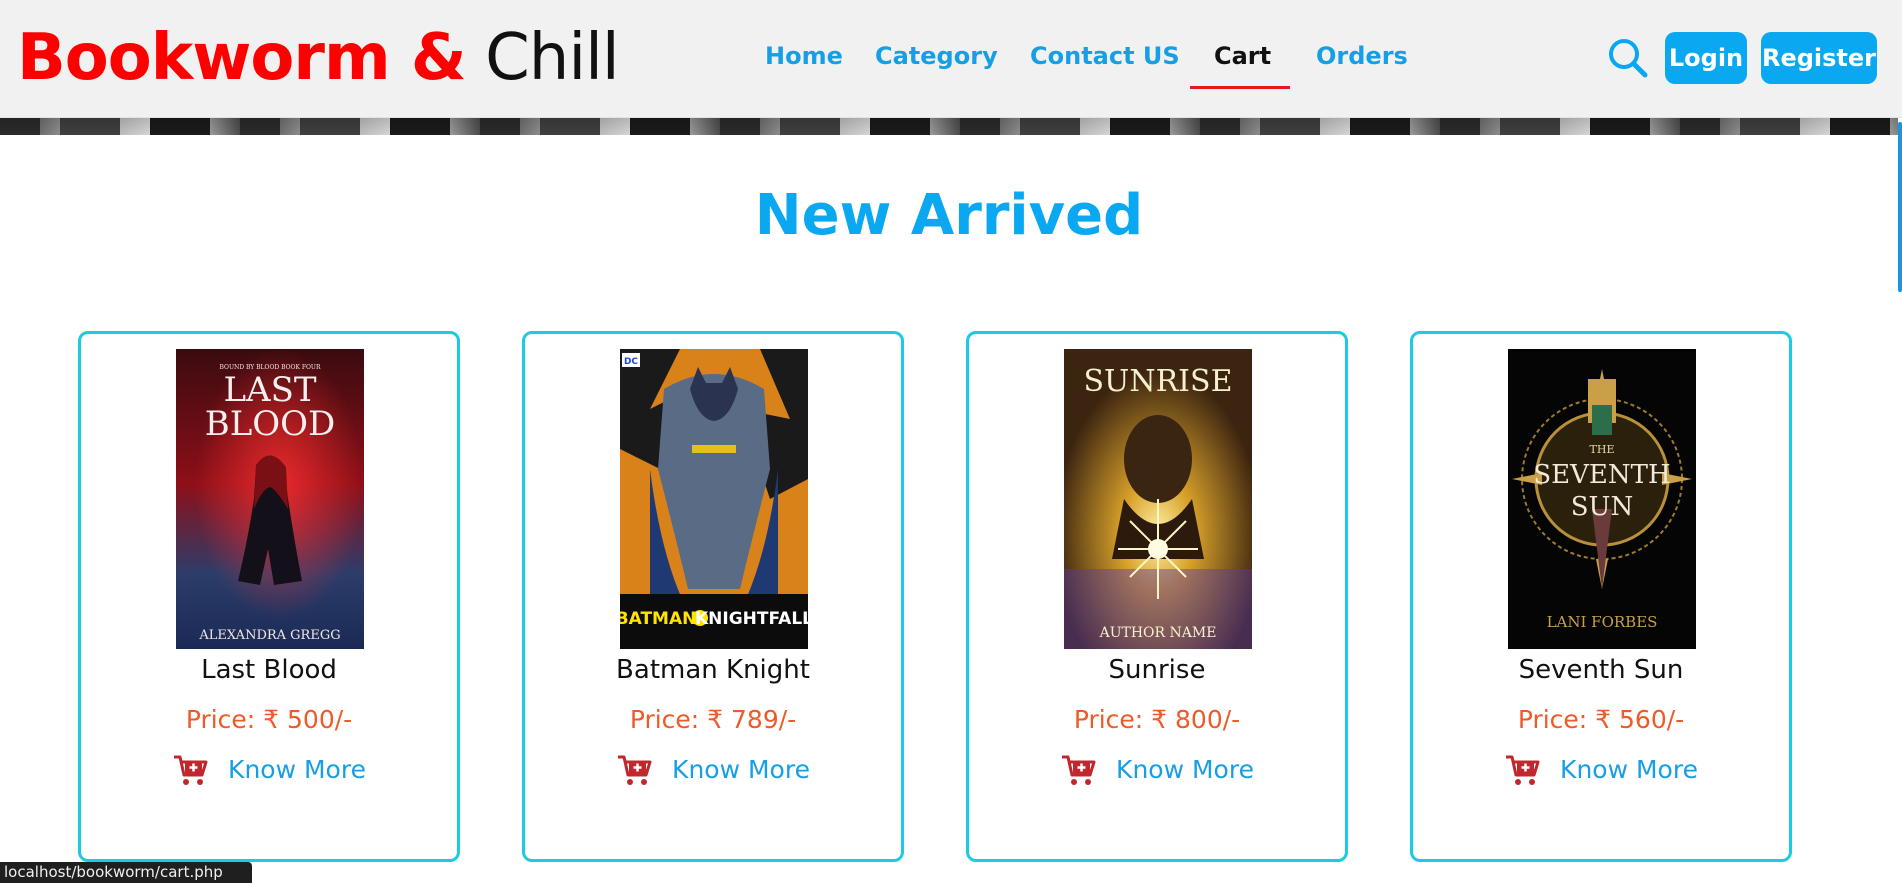  What do you see at coordinates (1157, 719) in the screenshot?
I see `book-price: Price: ₹ 800/-` at bounding box center [1157, 719].